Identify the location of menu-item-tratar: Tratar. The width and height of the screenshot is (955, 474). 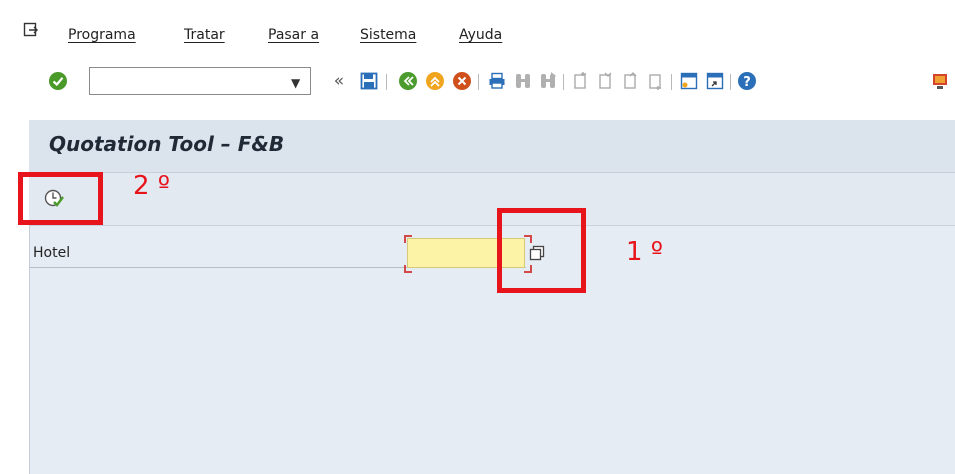
(204, 35).